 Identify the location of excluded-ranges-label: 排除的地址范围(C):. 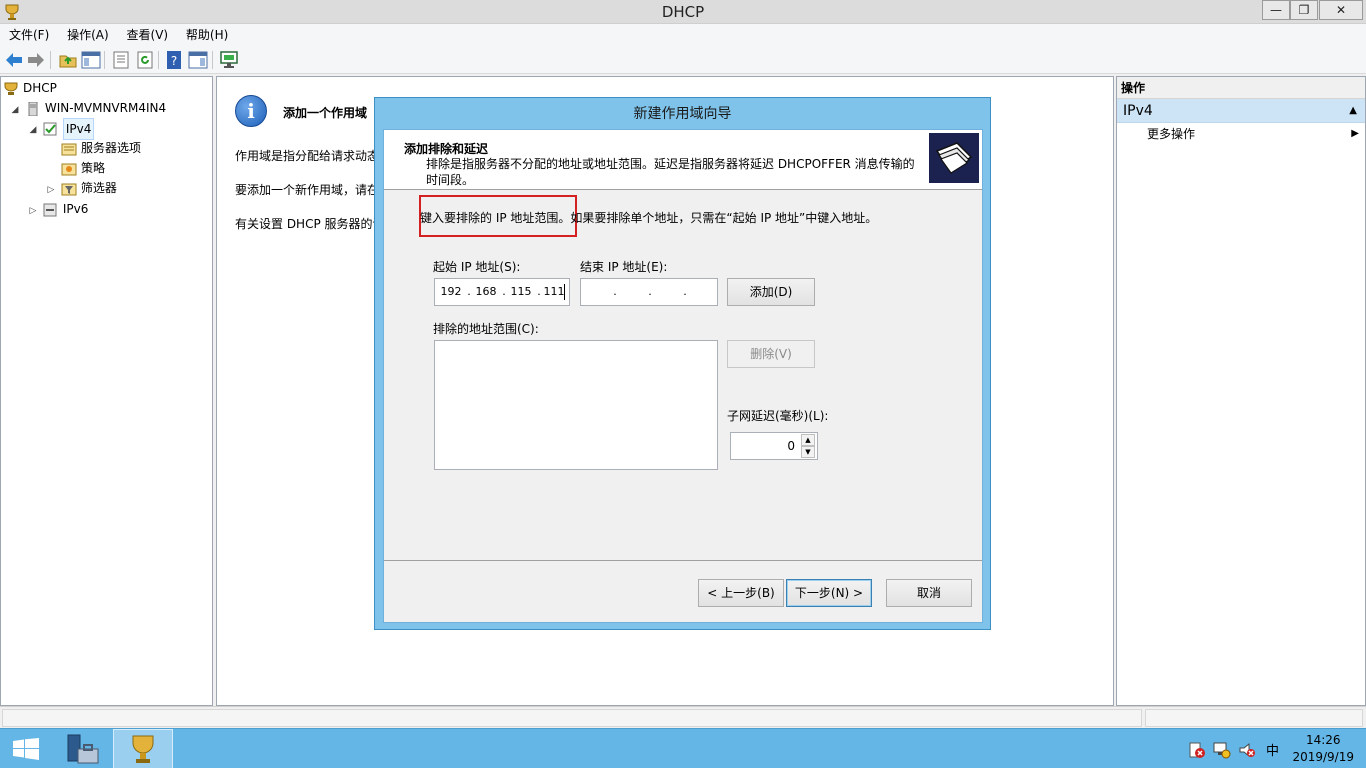
(486, 329).